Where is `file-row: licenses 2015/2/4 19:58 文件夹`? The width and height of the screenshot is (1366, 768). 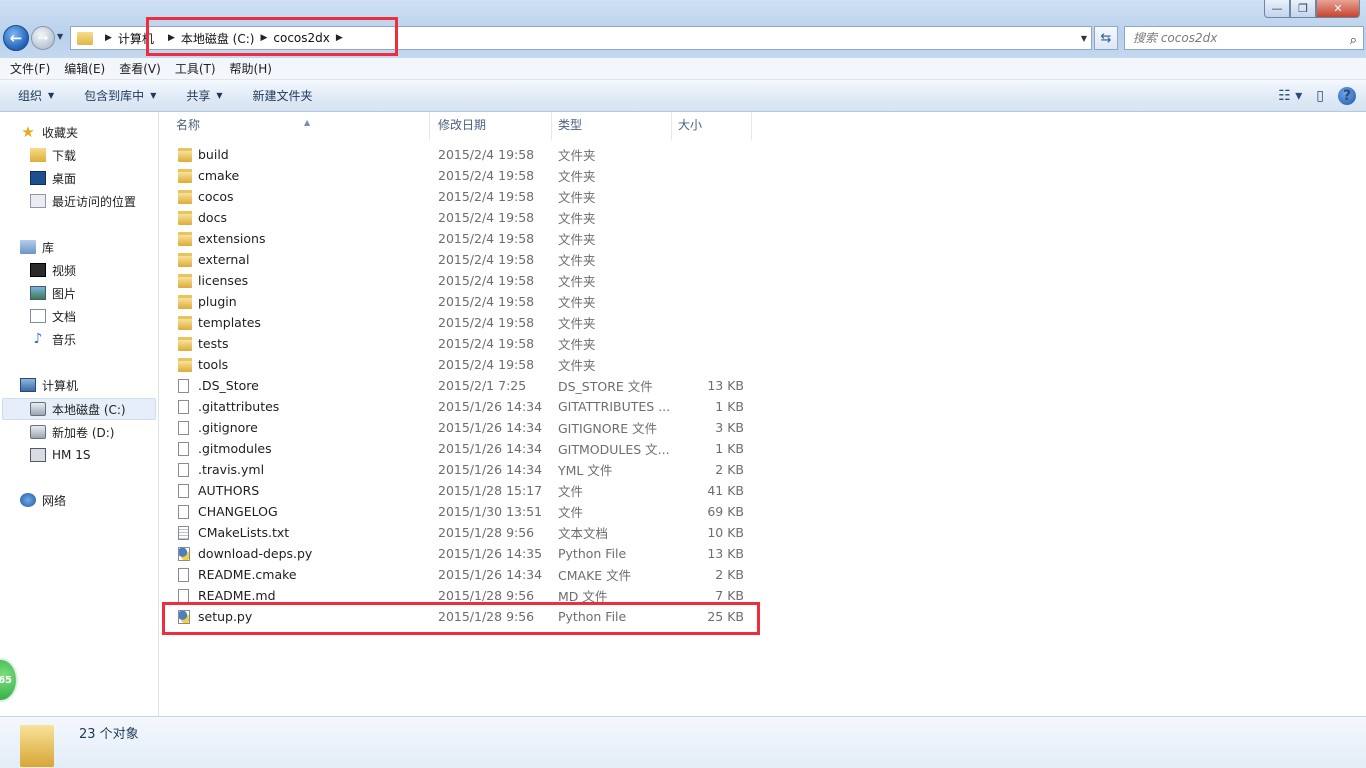 file-row: licenses 2015/2/4 19:58 文件夹 is located at coordinates (462, 280).